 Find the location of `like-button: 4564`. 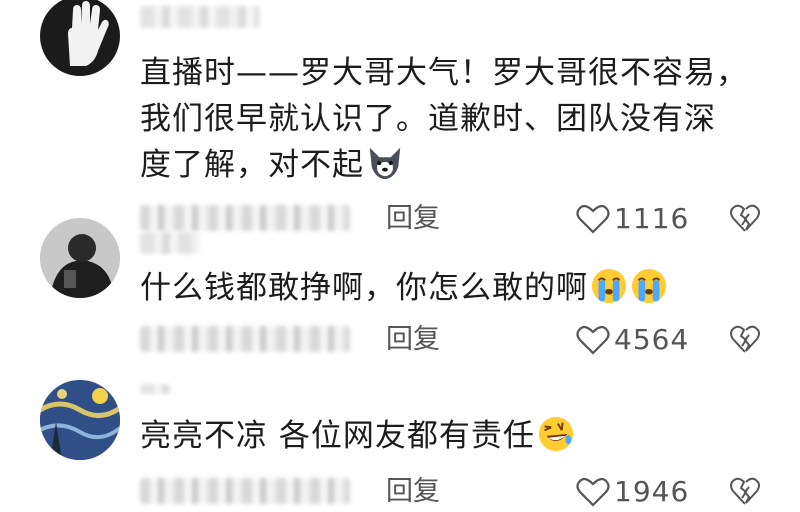

like-button: 4564 is located at coordinates (632, 340).